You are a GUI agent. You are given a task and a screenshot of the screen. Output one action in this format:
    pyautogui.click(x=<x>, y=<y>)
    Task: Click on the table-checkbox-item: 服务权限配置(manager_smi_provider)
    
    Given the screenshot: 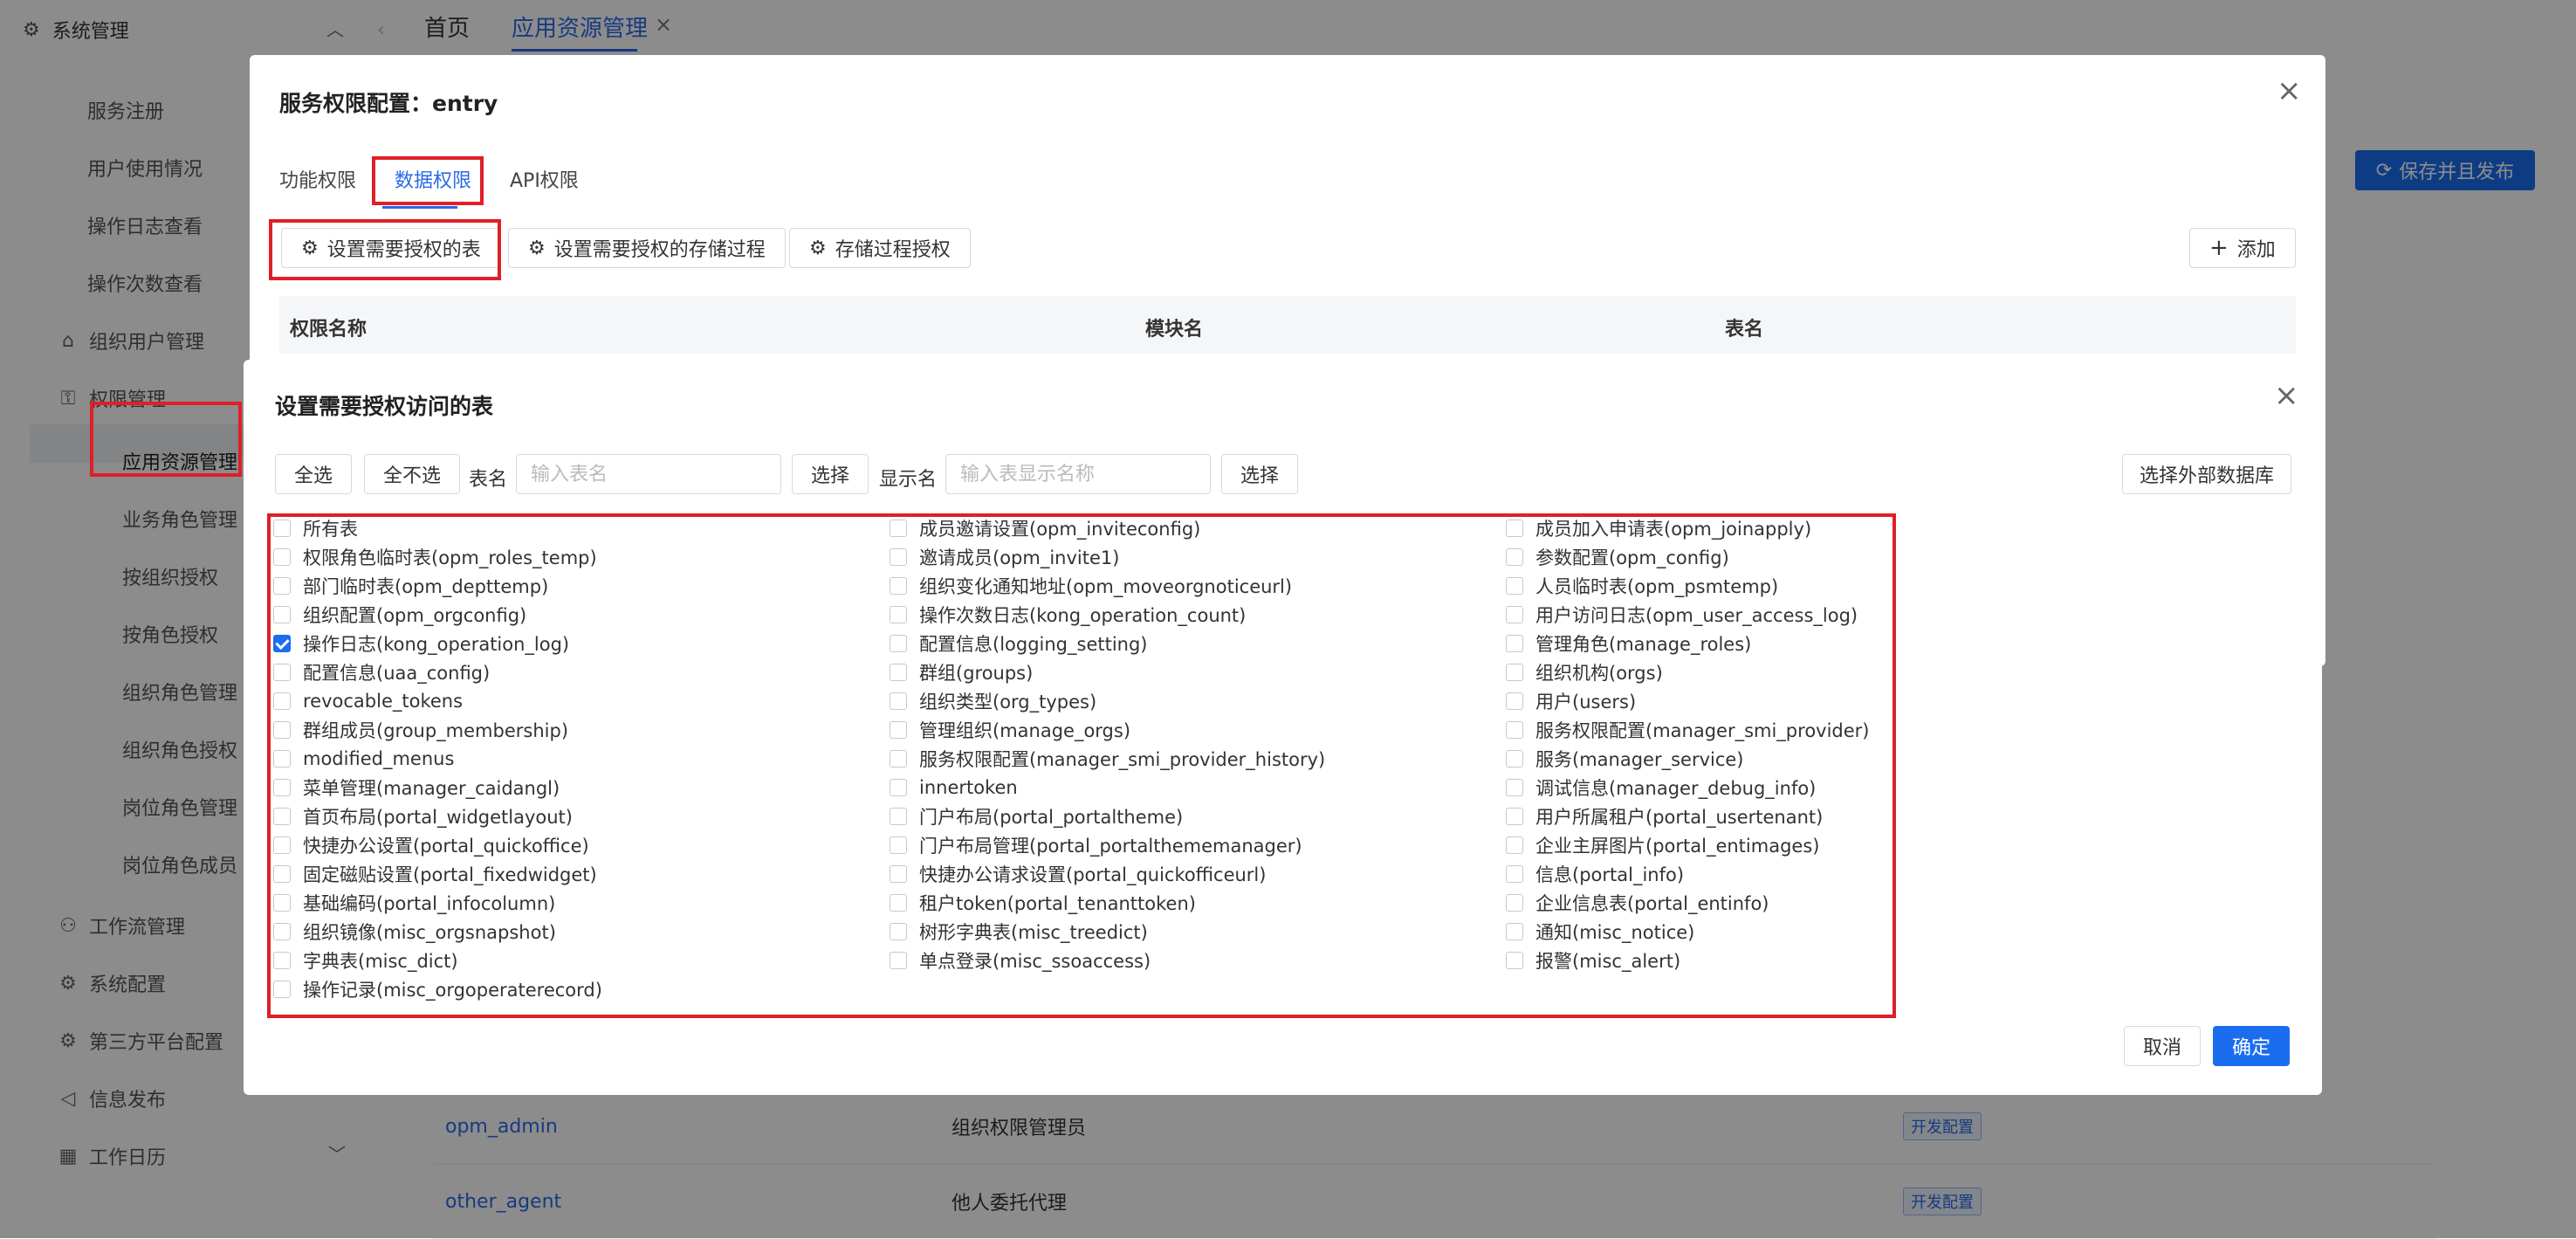 What is the action you would take?
    pyautogui.click(x=1688, y=730)
    